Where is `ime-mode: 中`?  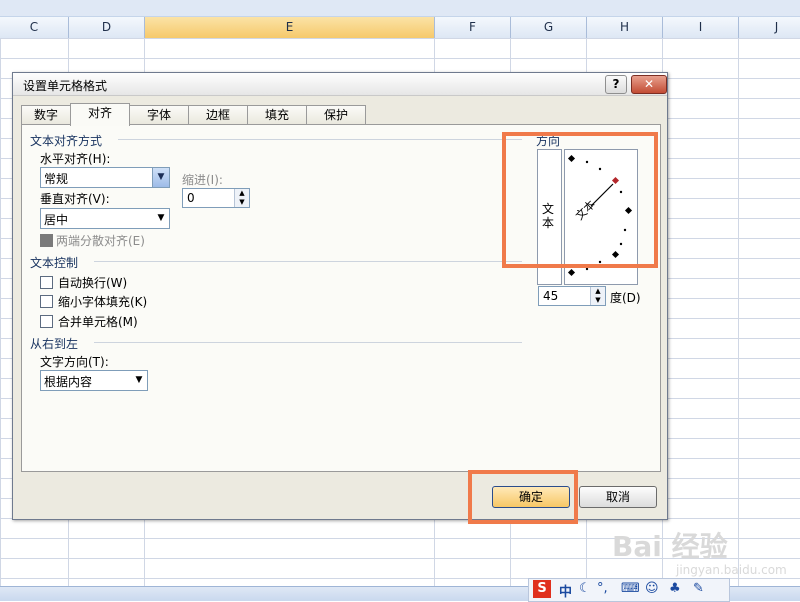 ime-mode: 中 is located at coordinates (565, 590).